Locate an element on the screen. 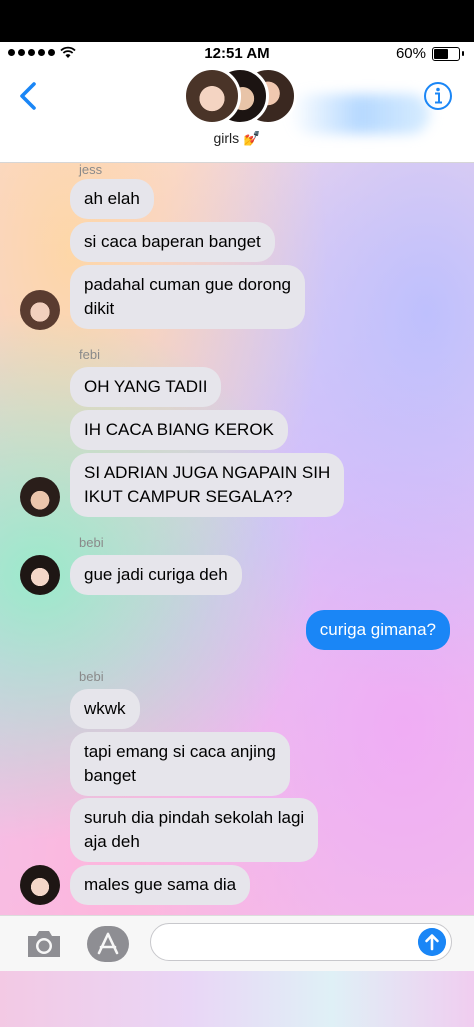 This screenshot has width=474, height=1027. header-blur is located at coordinates (360, 114).